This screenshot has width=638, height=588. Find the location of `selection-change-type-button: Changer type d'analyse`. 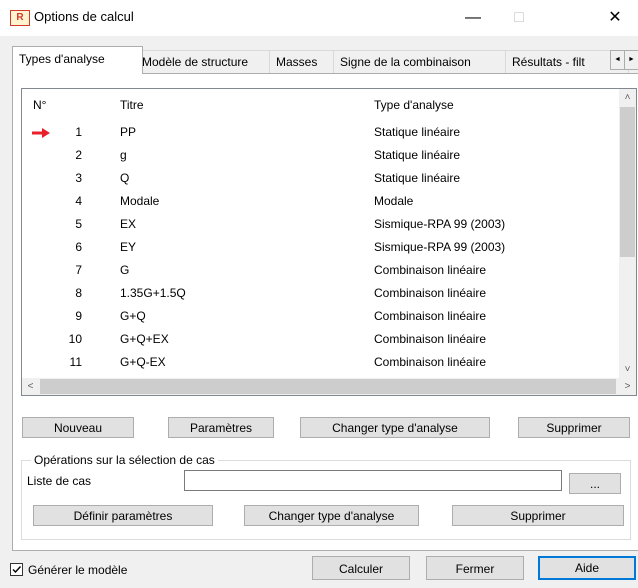

selection-change-type-button: Changer type d'analyse is located at coordinates (331, 515).